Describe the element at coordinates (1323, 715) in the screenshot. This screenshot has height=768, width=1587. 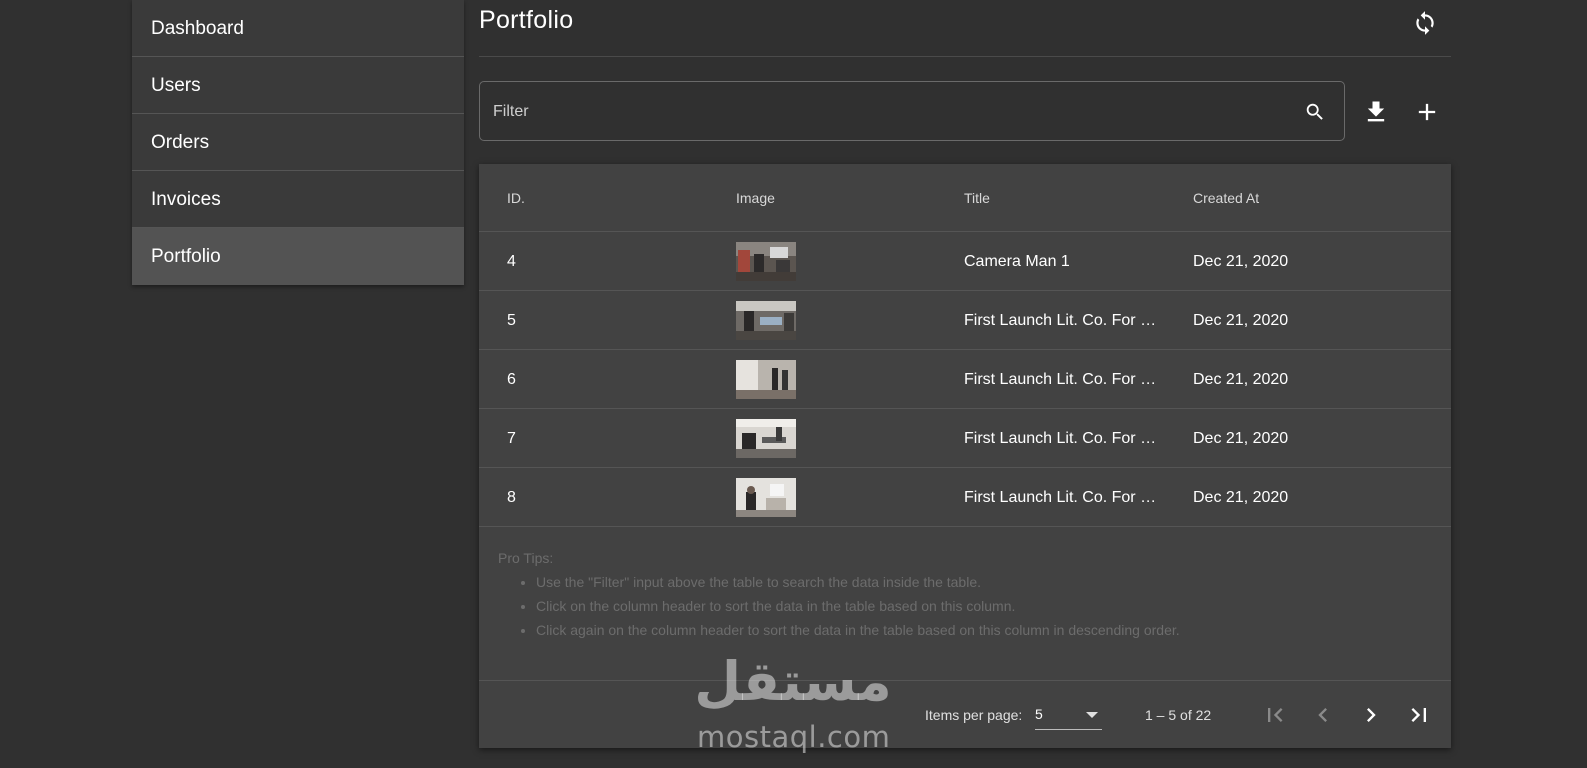
I see `previous-page-icon` at that location.